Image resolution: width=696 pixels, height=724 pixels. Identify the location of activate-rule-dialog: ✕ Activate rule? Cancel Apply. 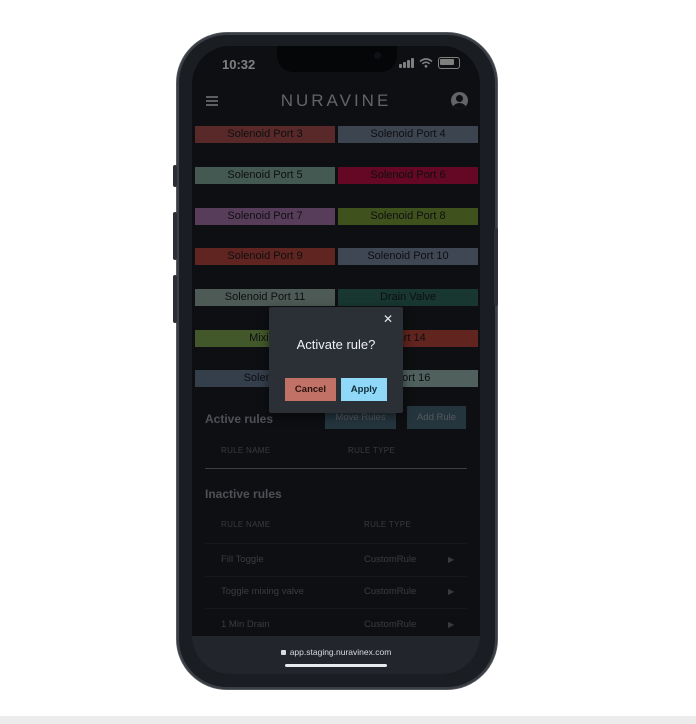
(336, 360).